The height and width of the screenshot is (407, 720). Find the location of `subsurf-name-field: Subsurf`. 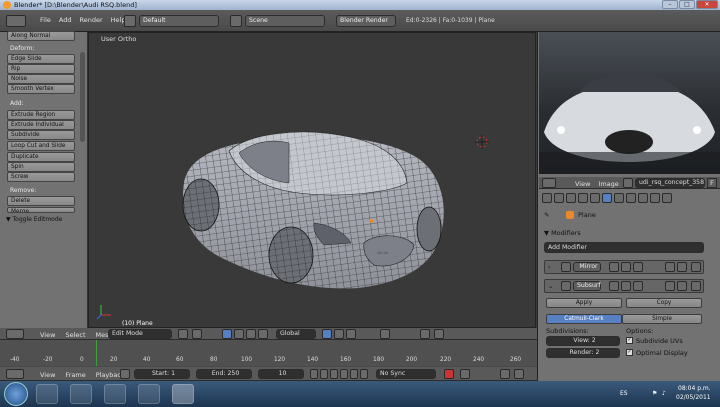

subsurf-name-field: Subsurf is located at coordinates (587, 286).